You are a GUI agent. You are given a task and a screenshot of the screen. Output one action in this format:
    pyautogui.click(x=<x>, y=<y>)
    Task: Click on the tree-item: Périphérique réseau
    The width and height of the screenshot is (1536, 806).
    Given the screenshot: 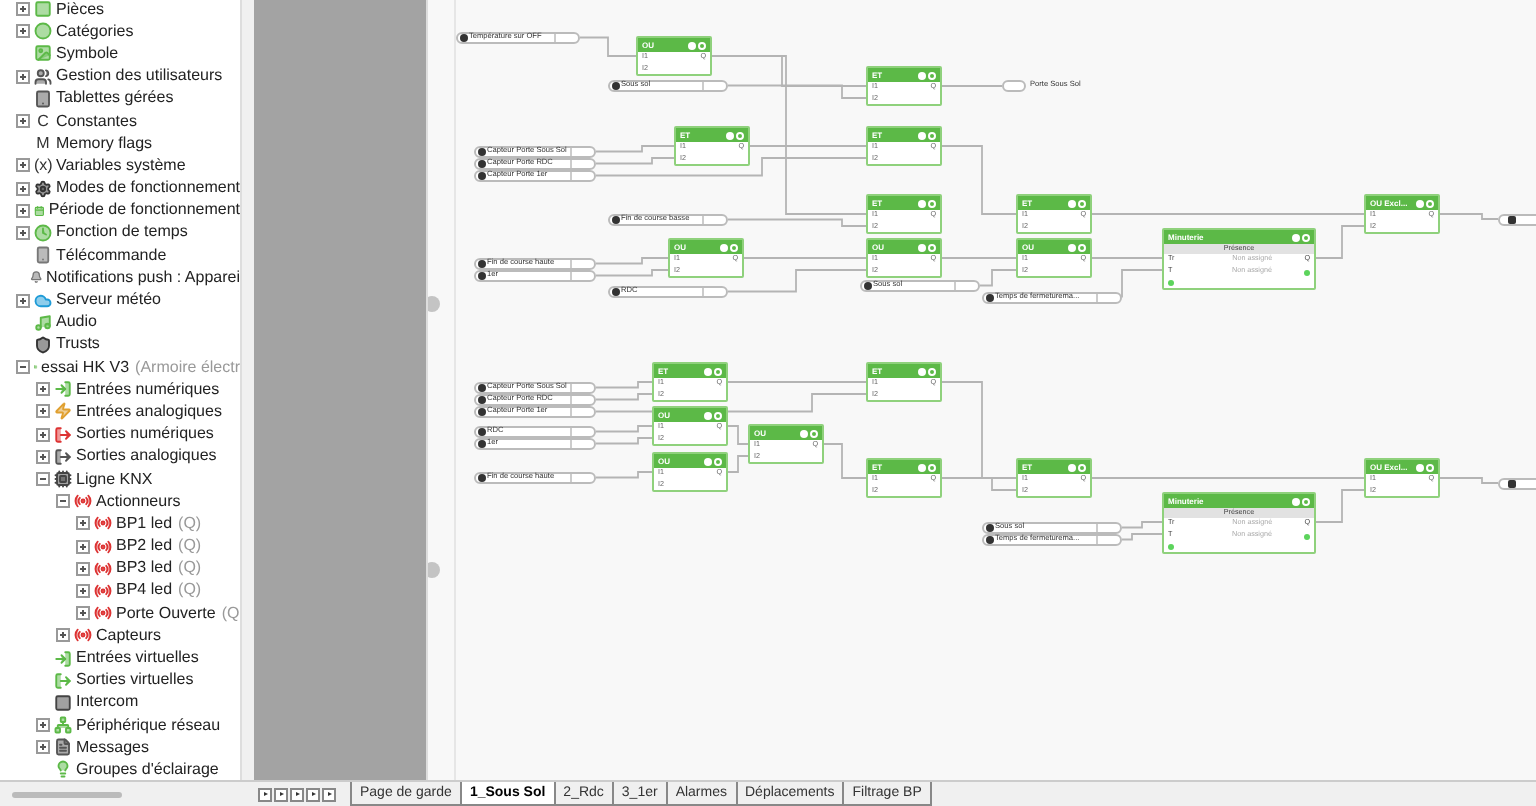 What is the action you would take?
    pyautogui.click(x=148, y=725)
    